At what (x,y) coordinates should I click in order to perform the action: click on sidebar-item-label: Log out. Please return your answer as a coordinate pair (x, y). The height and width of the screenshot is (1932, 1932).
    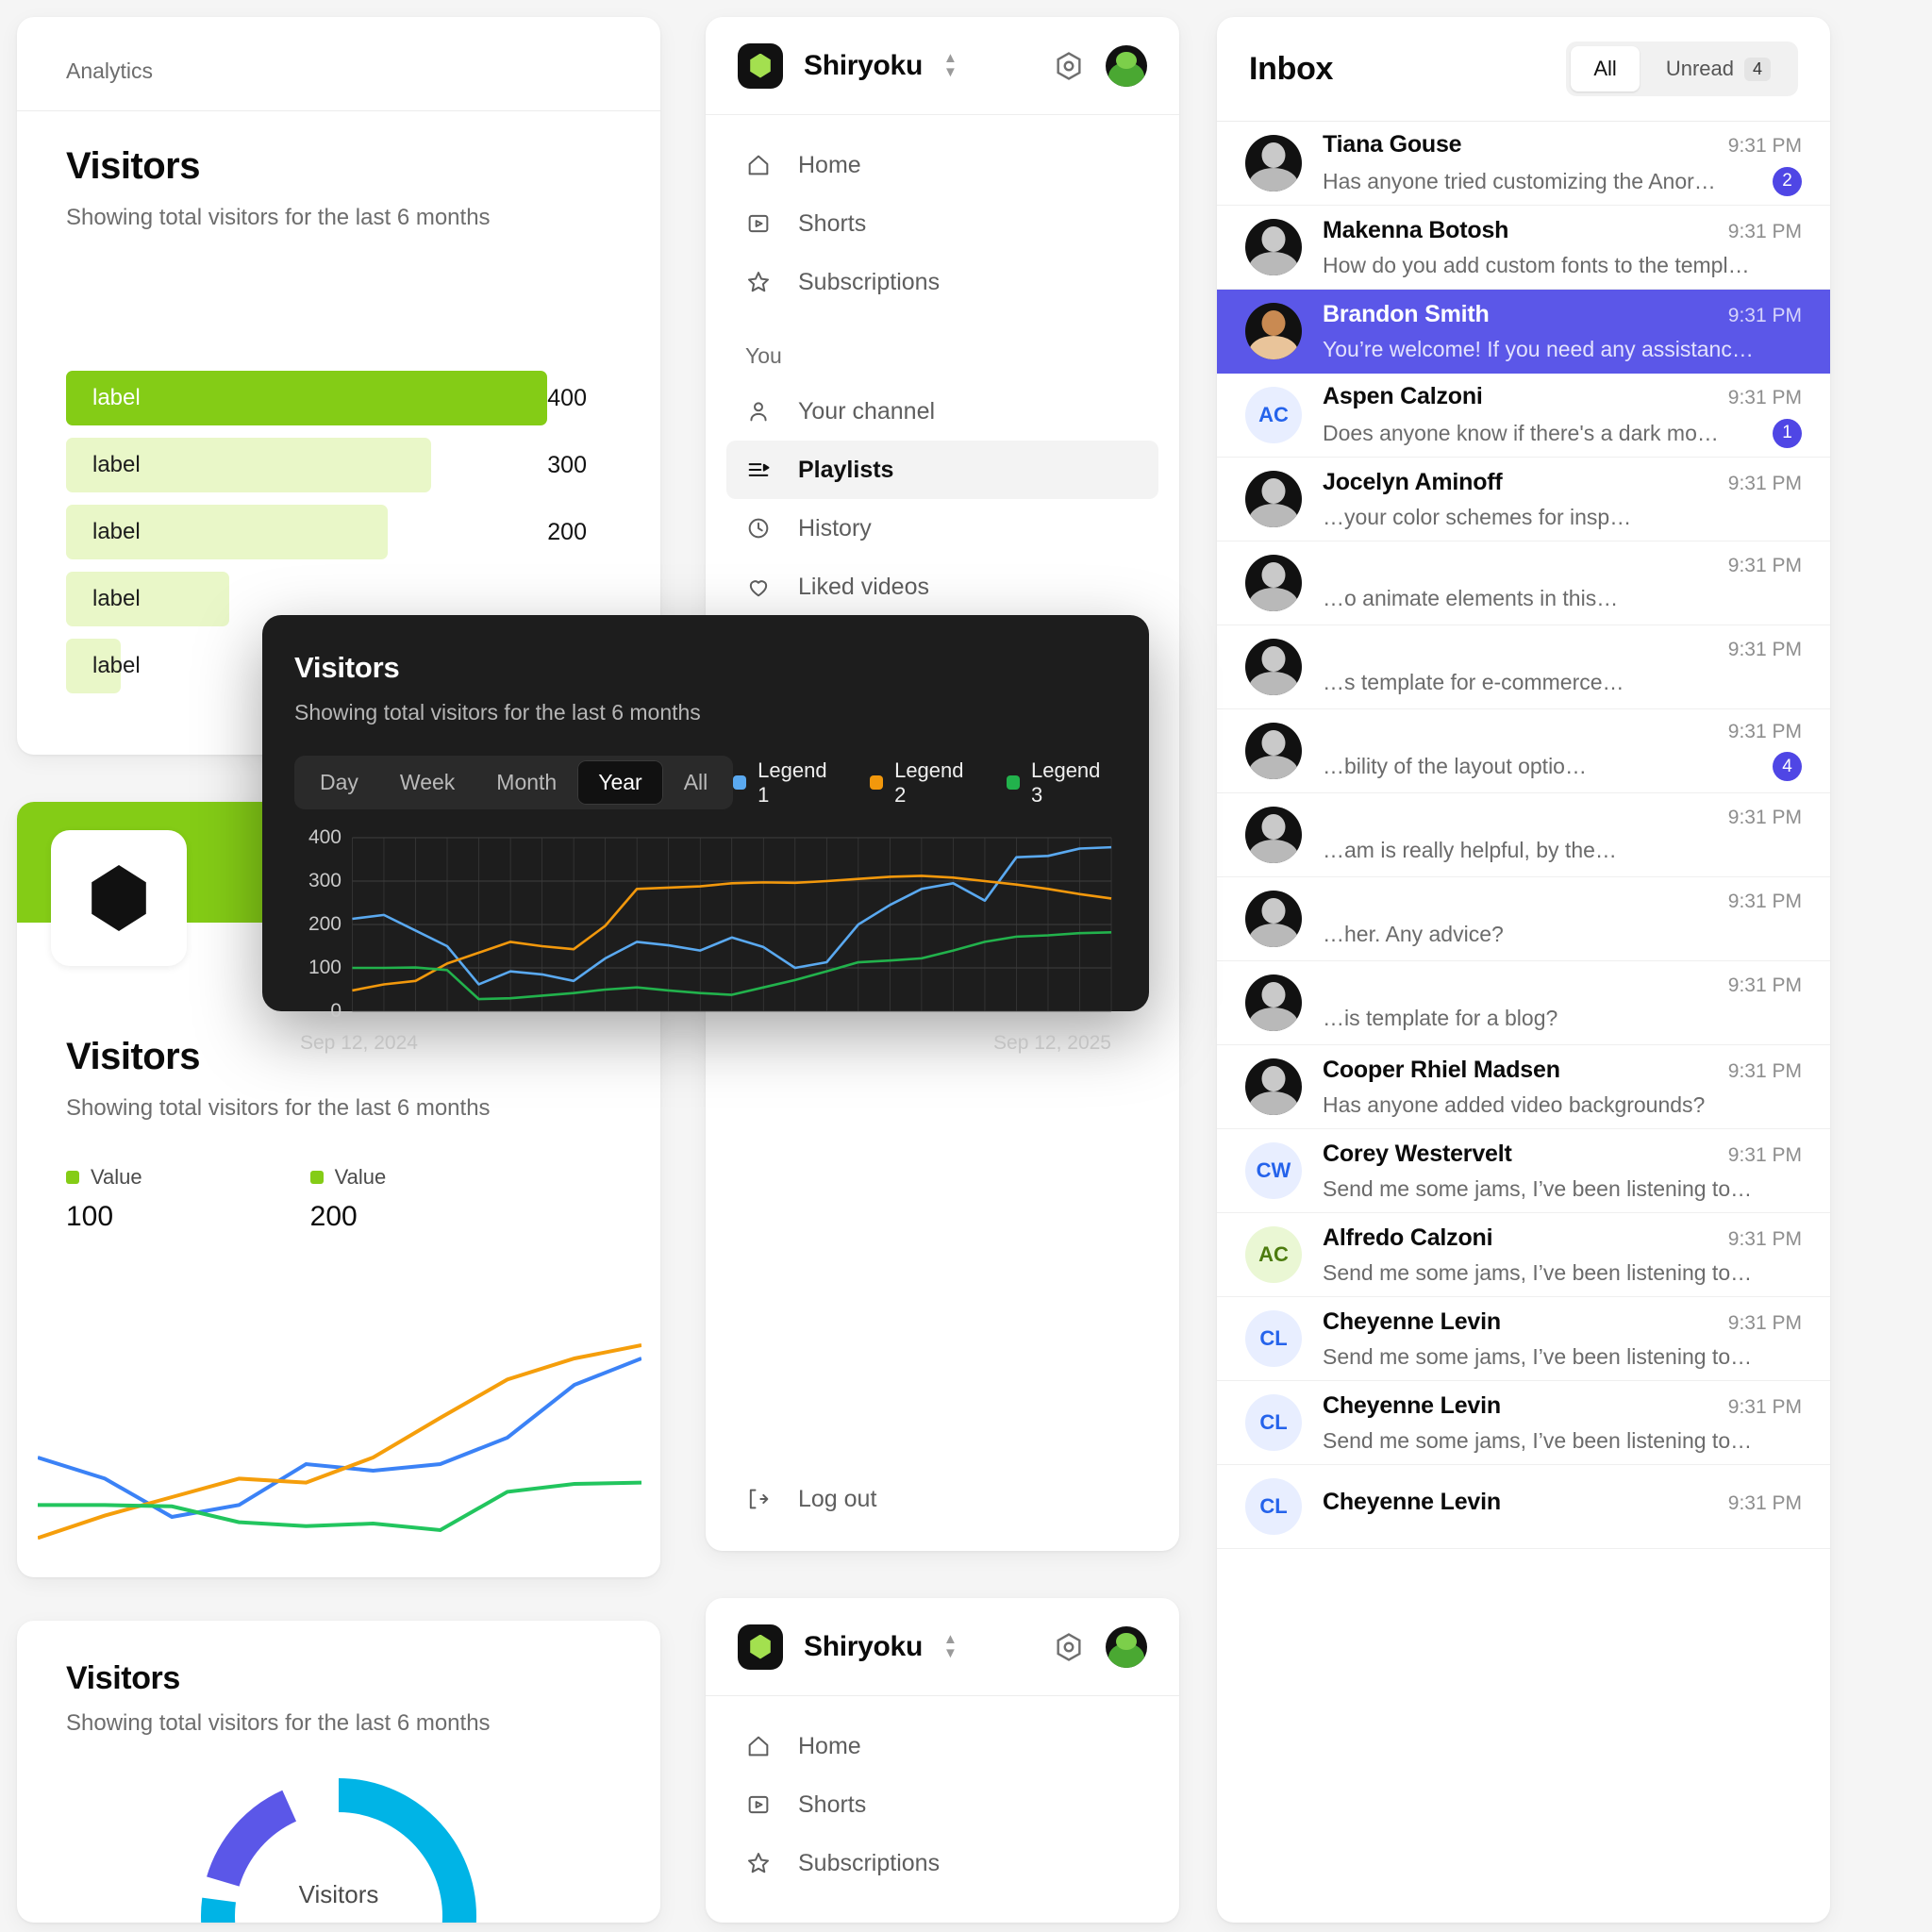
    Looking at the image, I should click on (838, 1498).